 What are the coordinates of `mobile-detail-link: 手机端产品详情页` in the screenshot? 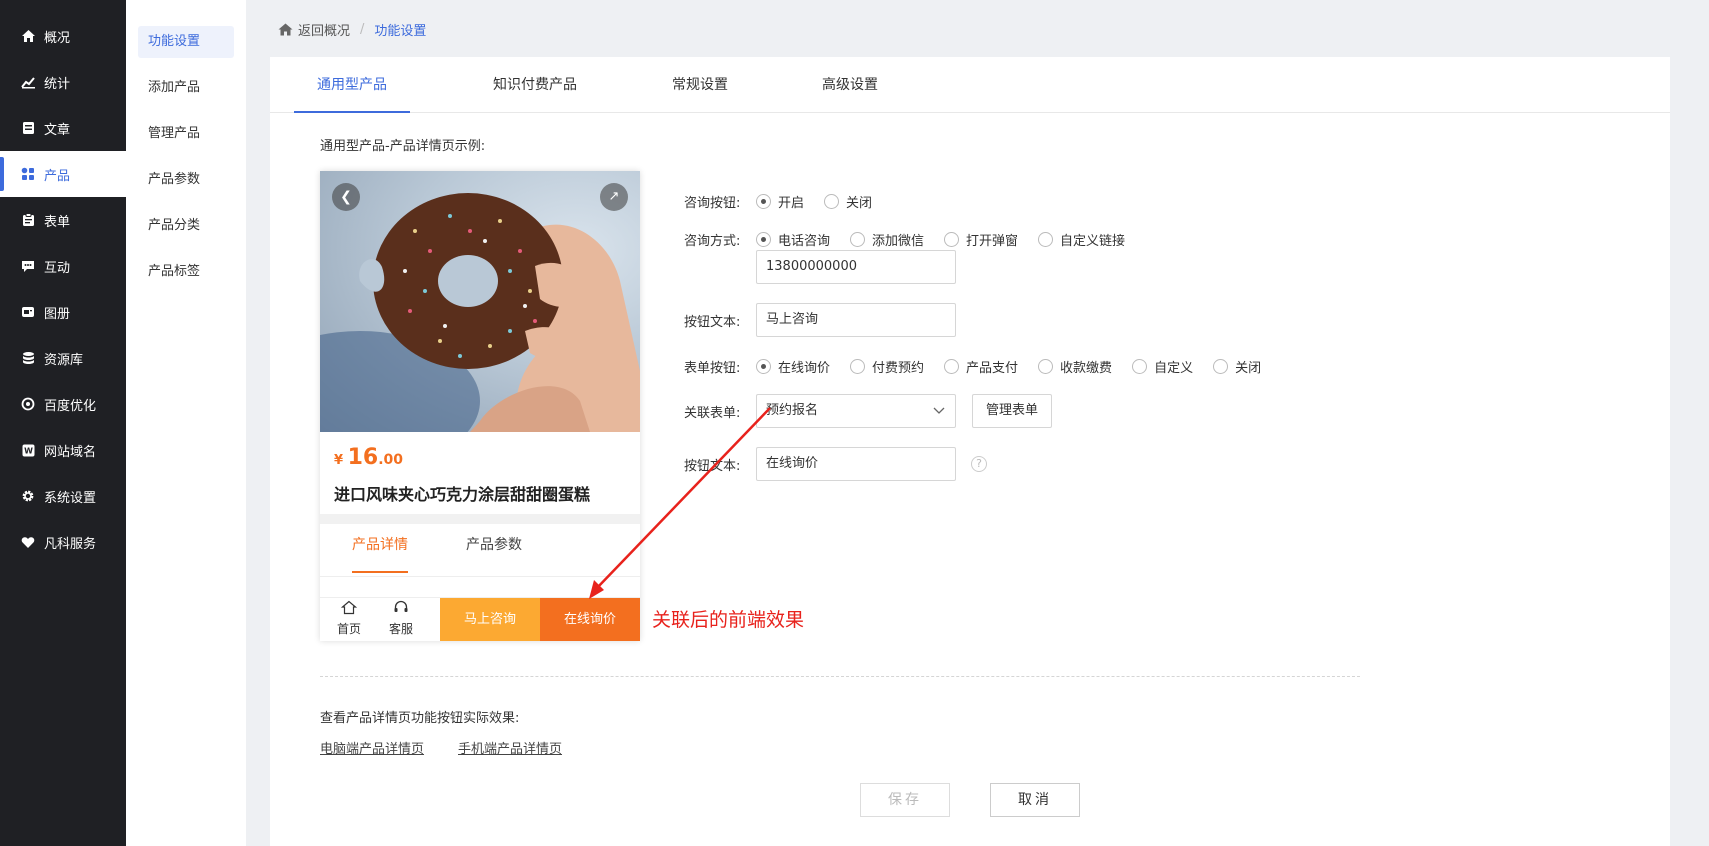 It's located at (510, 747).